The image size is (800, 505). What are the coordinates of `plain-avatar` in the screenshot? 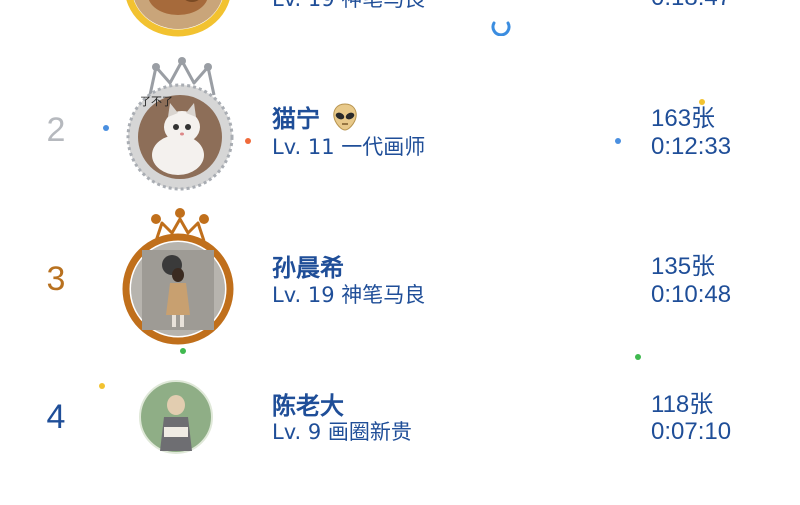 It's located at (176, 417).